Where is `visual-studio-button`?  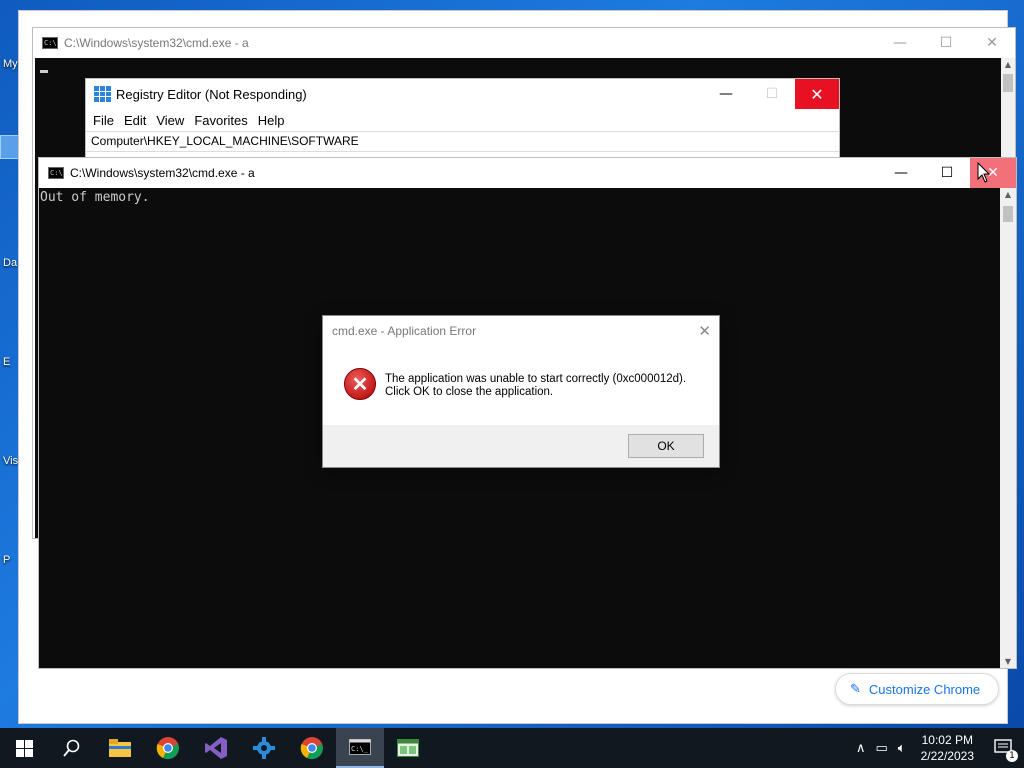
visual-studio-button is located at coordinates (216, 748).